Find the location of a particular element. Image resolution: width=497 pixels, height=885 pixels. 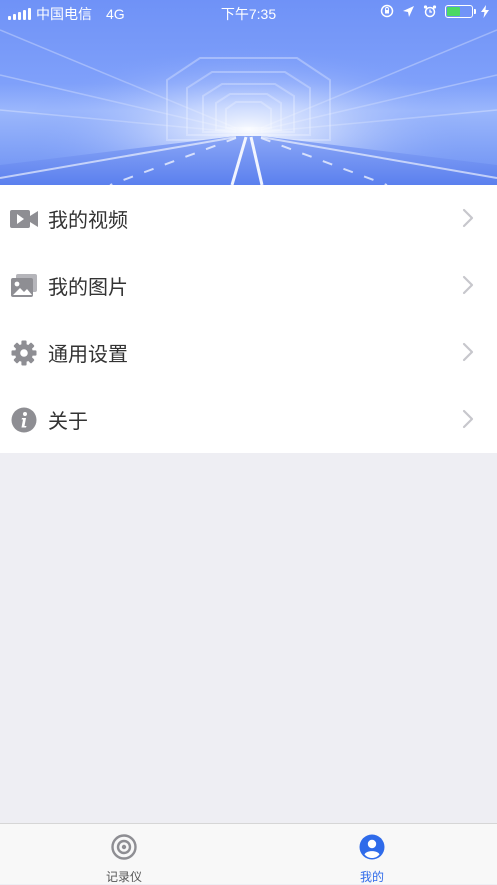

menu-item-label: 我的视频 is located at coordinates (88, 221).